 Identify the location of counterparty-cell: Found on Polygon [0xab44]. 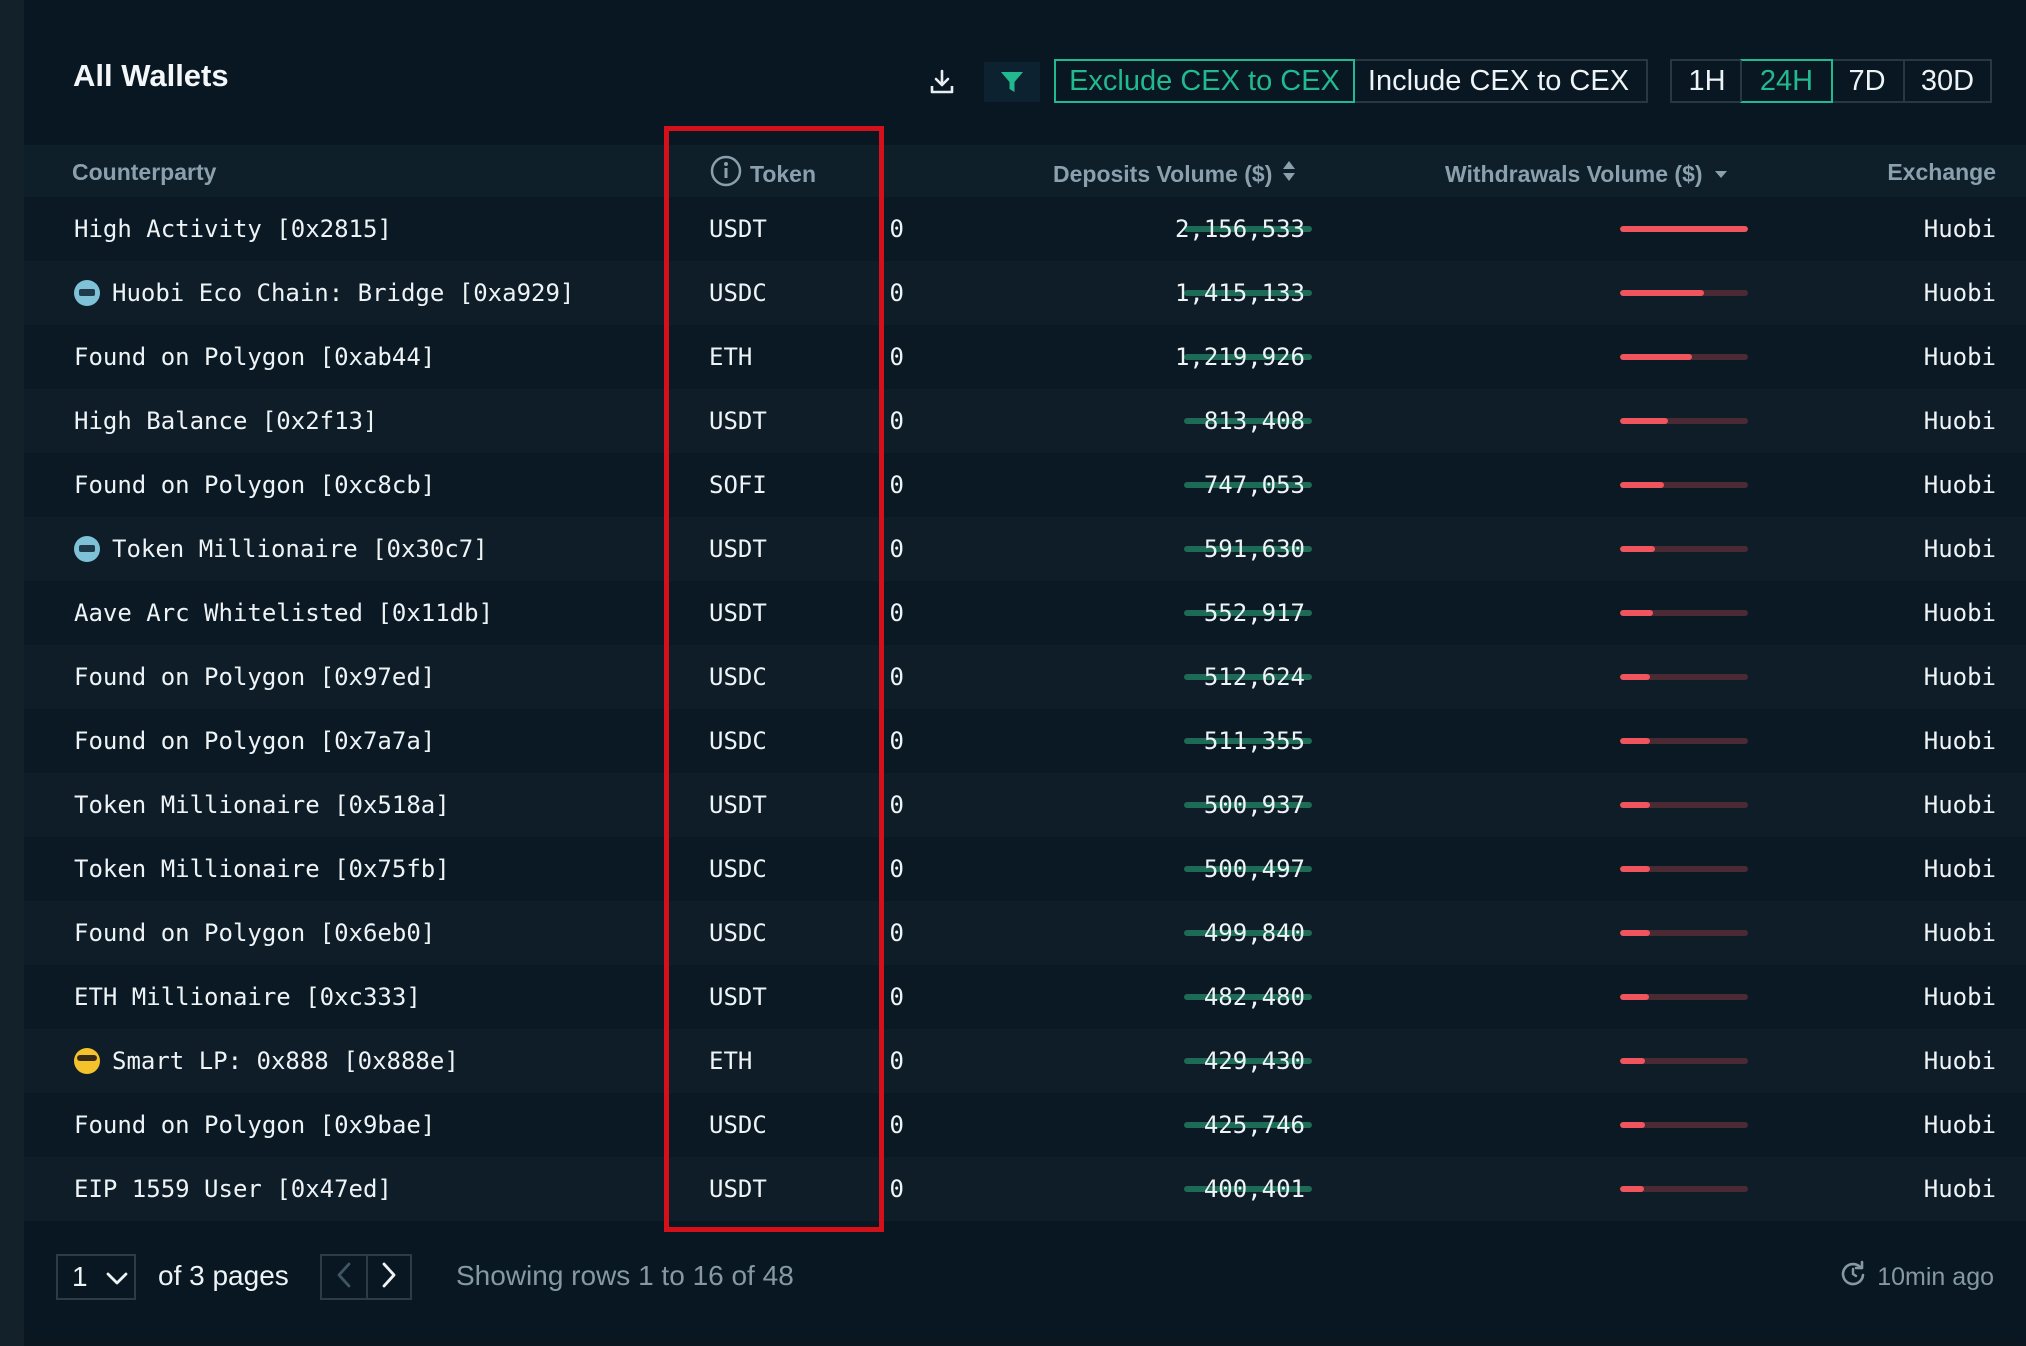
(254, 357).